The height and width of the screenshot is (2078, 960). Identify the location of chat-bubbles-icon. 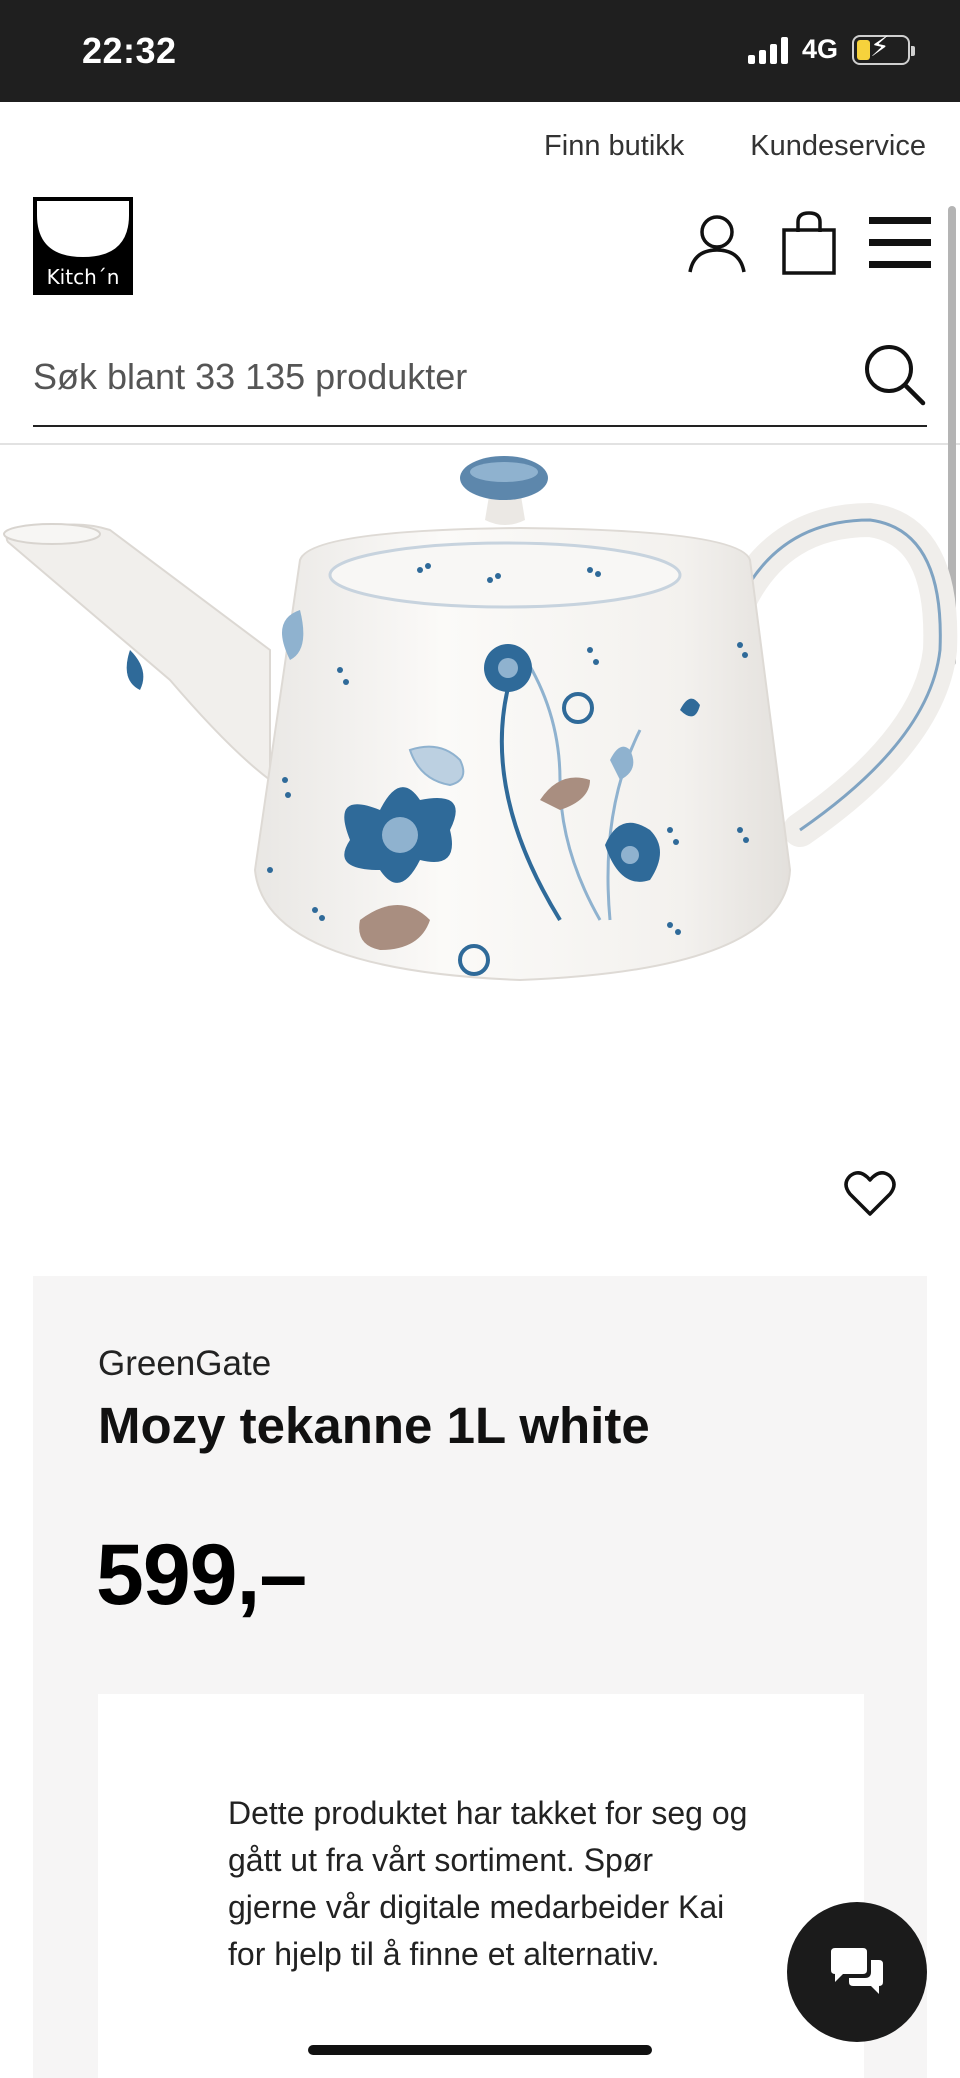
(857, 1971).